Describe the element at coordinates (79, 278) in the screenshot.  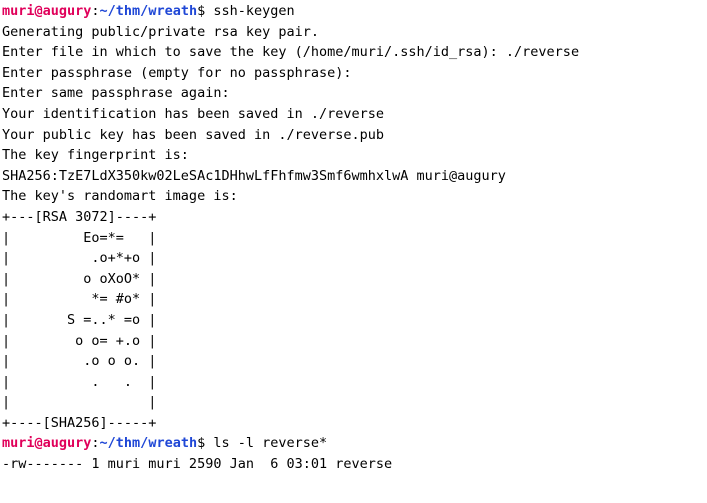
I see `randomart-row: | o oXoO* |` at that location.